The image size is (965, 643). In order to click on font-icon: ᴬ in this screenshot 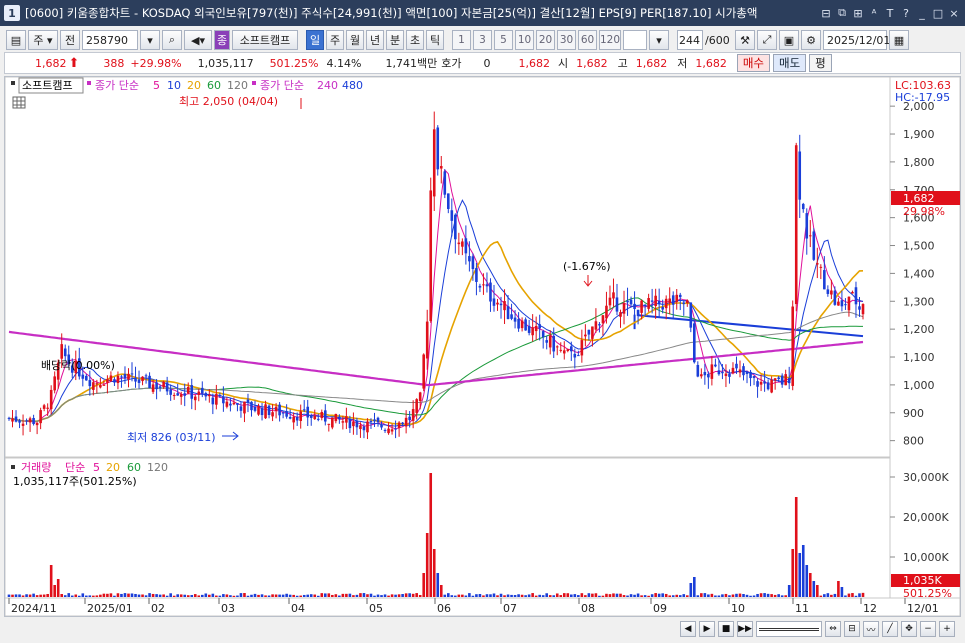, I will do `click(874, 13)`.